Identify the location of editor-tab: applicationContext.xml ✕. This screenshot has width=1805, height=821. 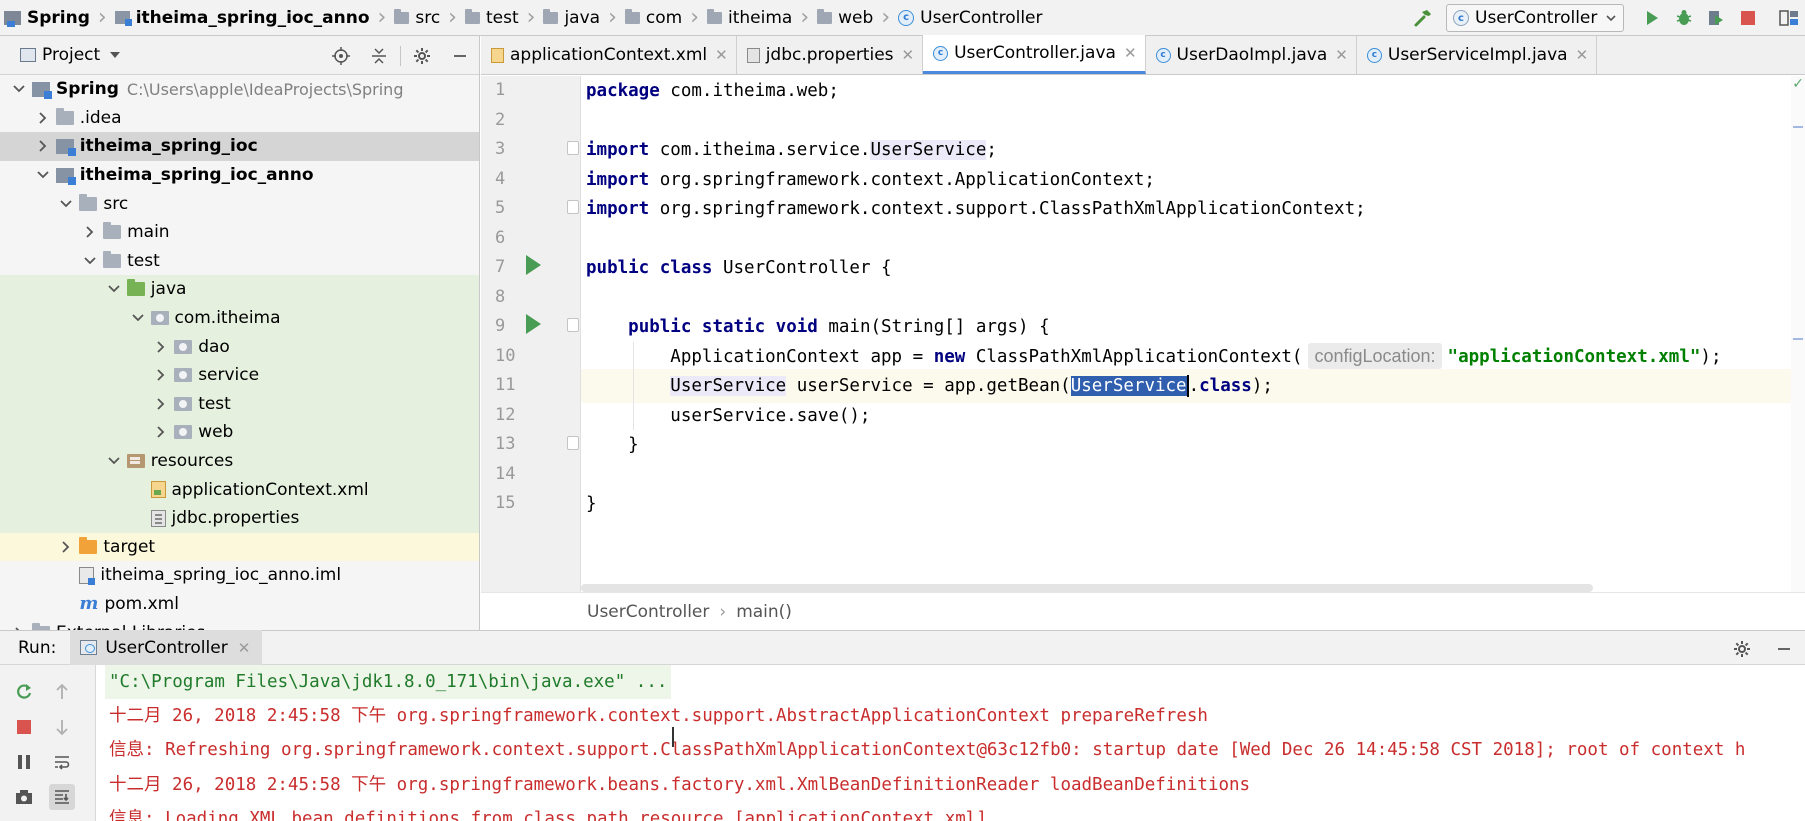
(609, 55).